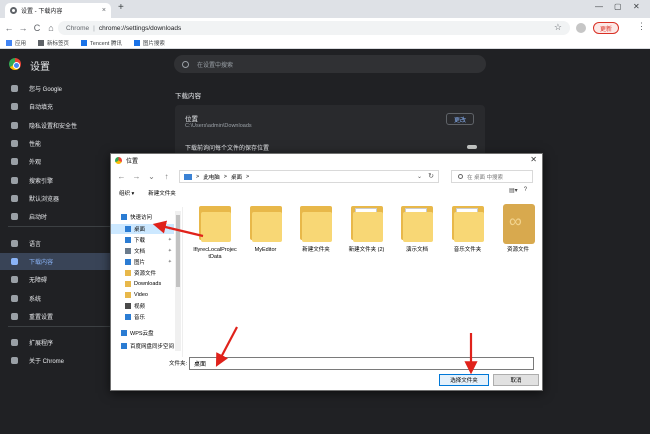  I want to click on nav-pane-label: Downloads, so click(148, 284).